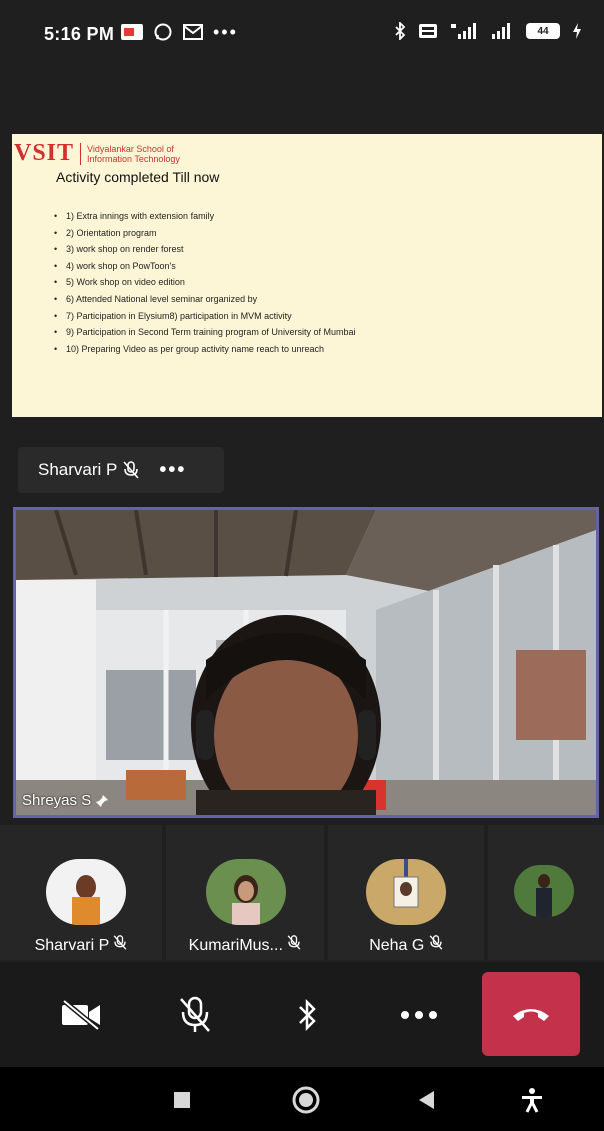  Describe the element at coordinates (204, 266) in the screenshot. I see `list-item: 4) work shop on PowToon's` at that location.